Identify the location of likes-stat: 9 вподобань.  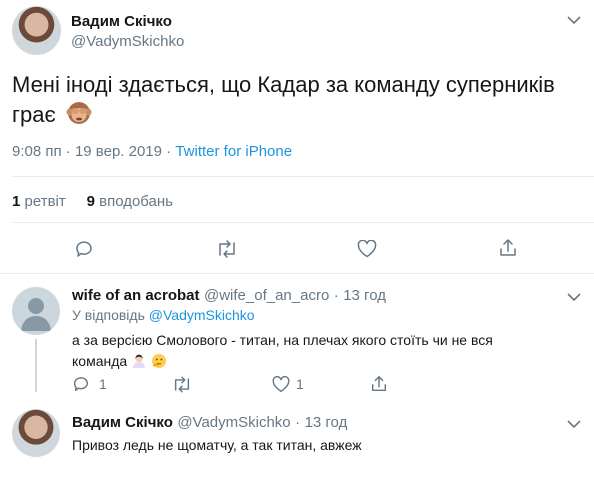
(130, 201).